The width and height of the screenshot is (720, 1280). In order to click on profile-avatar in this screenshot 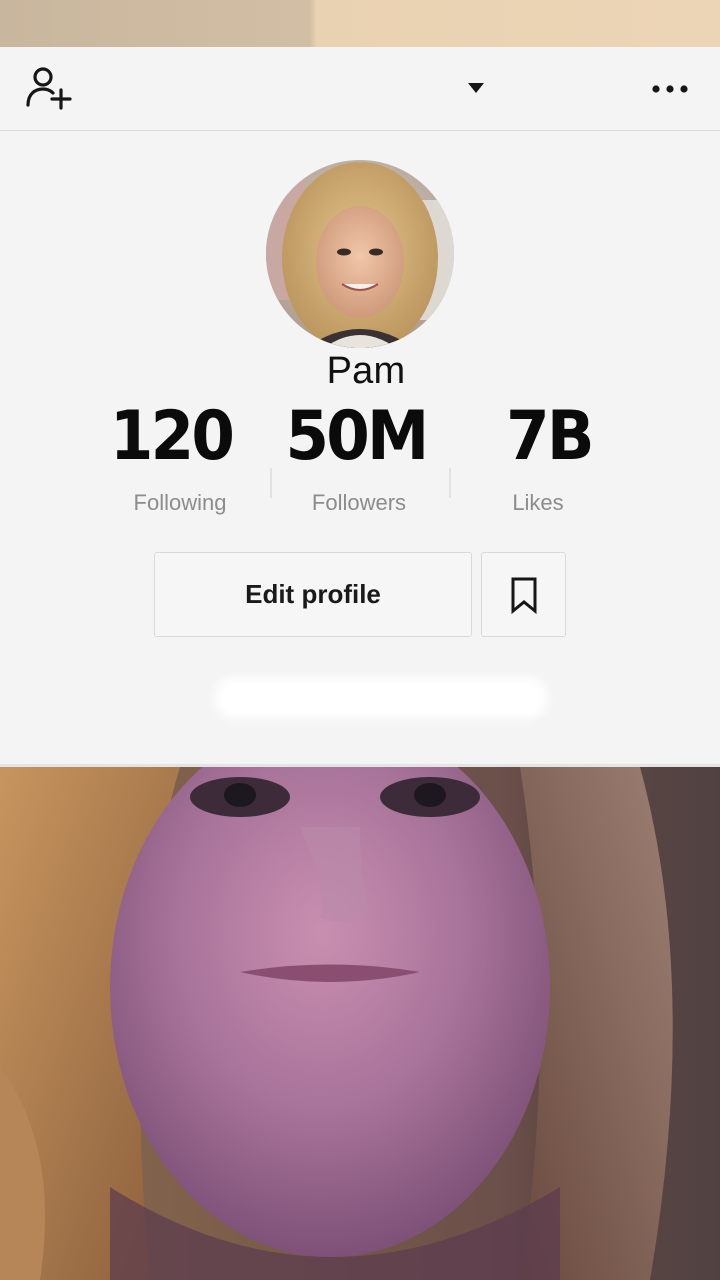, I will do `click(360, 254)`.